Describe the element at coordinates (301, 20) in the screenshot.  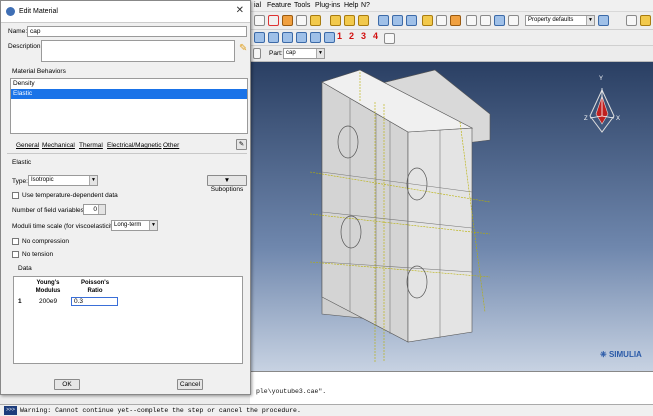
I see `rotate-icon` at that location.